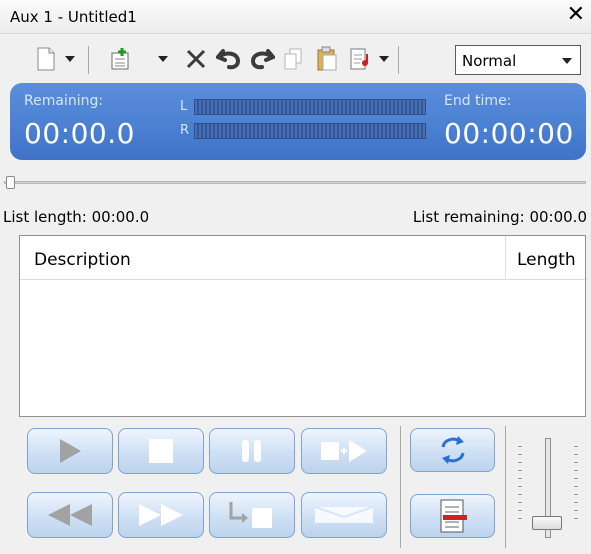 The image size is (591, 554). What do you see at coordinates (196, 59) in the screenshot?
I see `delete-icon` at bounding box center [196, 59].